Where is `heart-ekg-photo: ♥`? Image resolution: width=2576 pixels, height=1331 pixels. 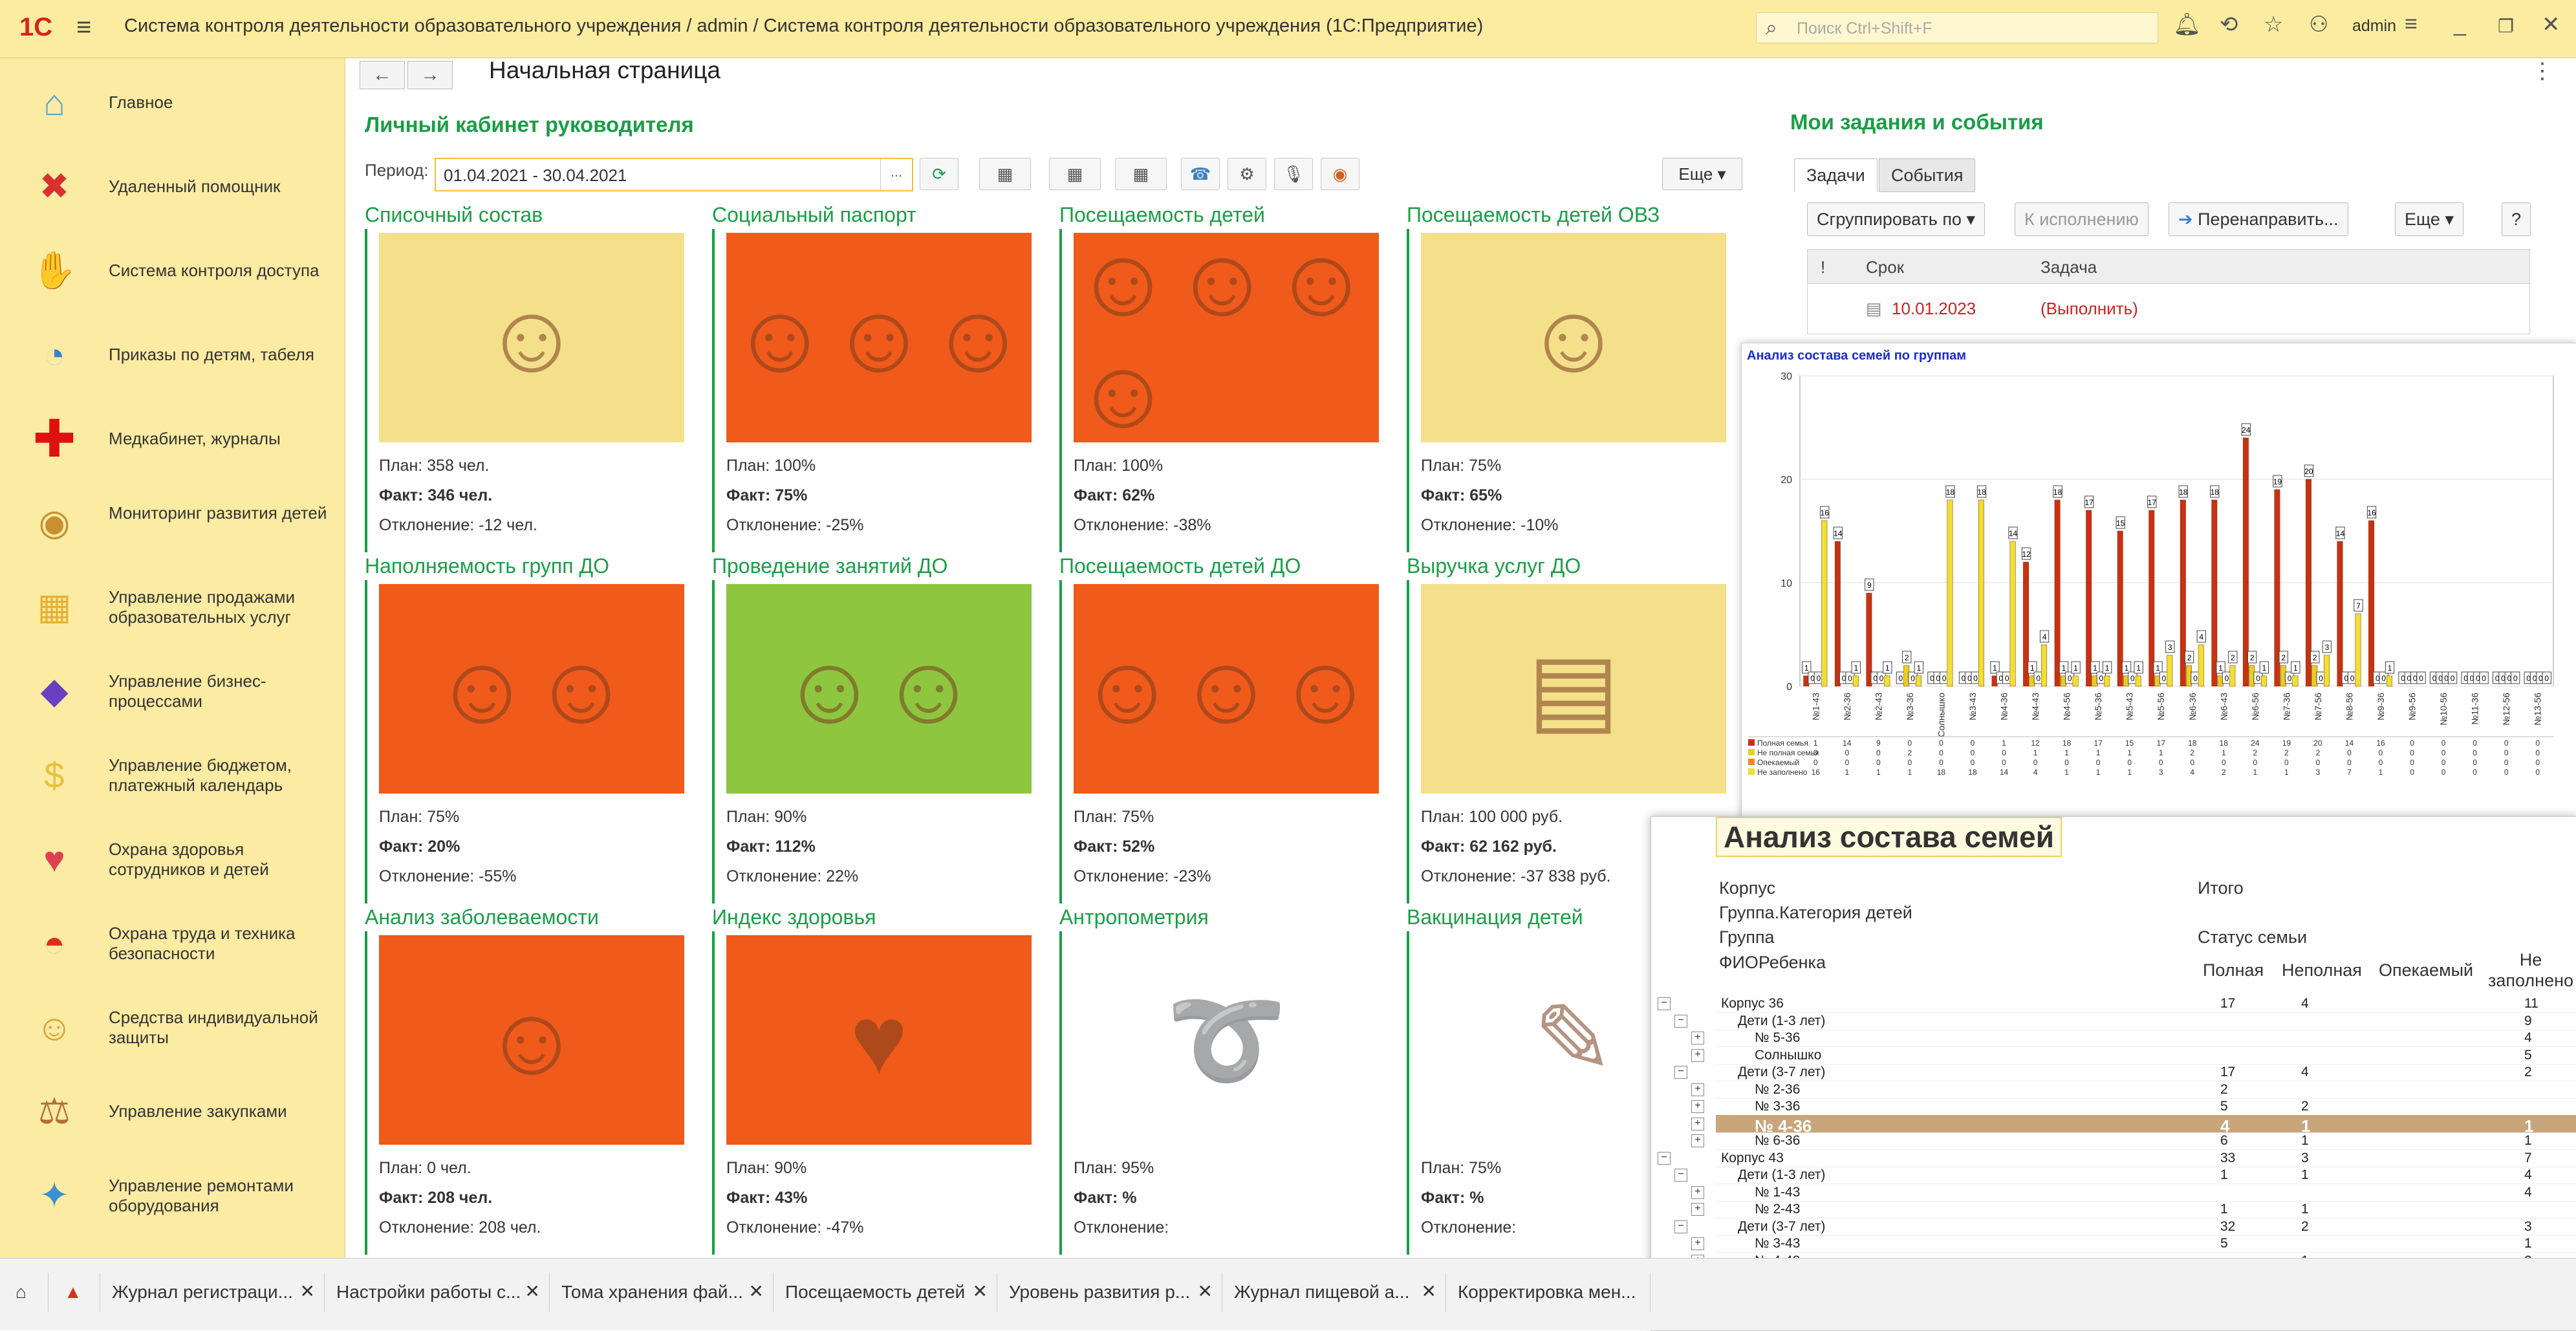
heart-ekg-photo: ♥ is located at coordinates (879, 1040).